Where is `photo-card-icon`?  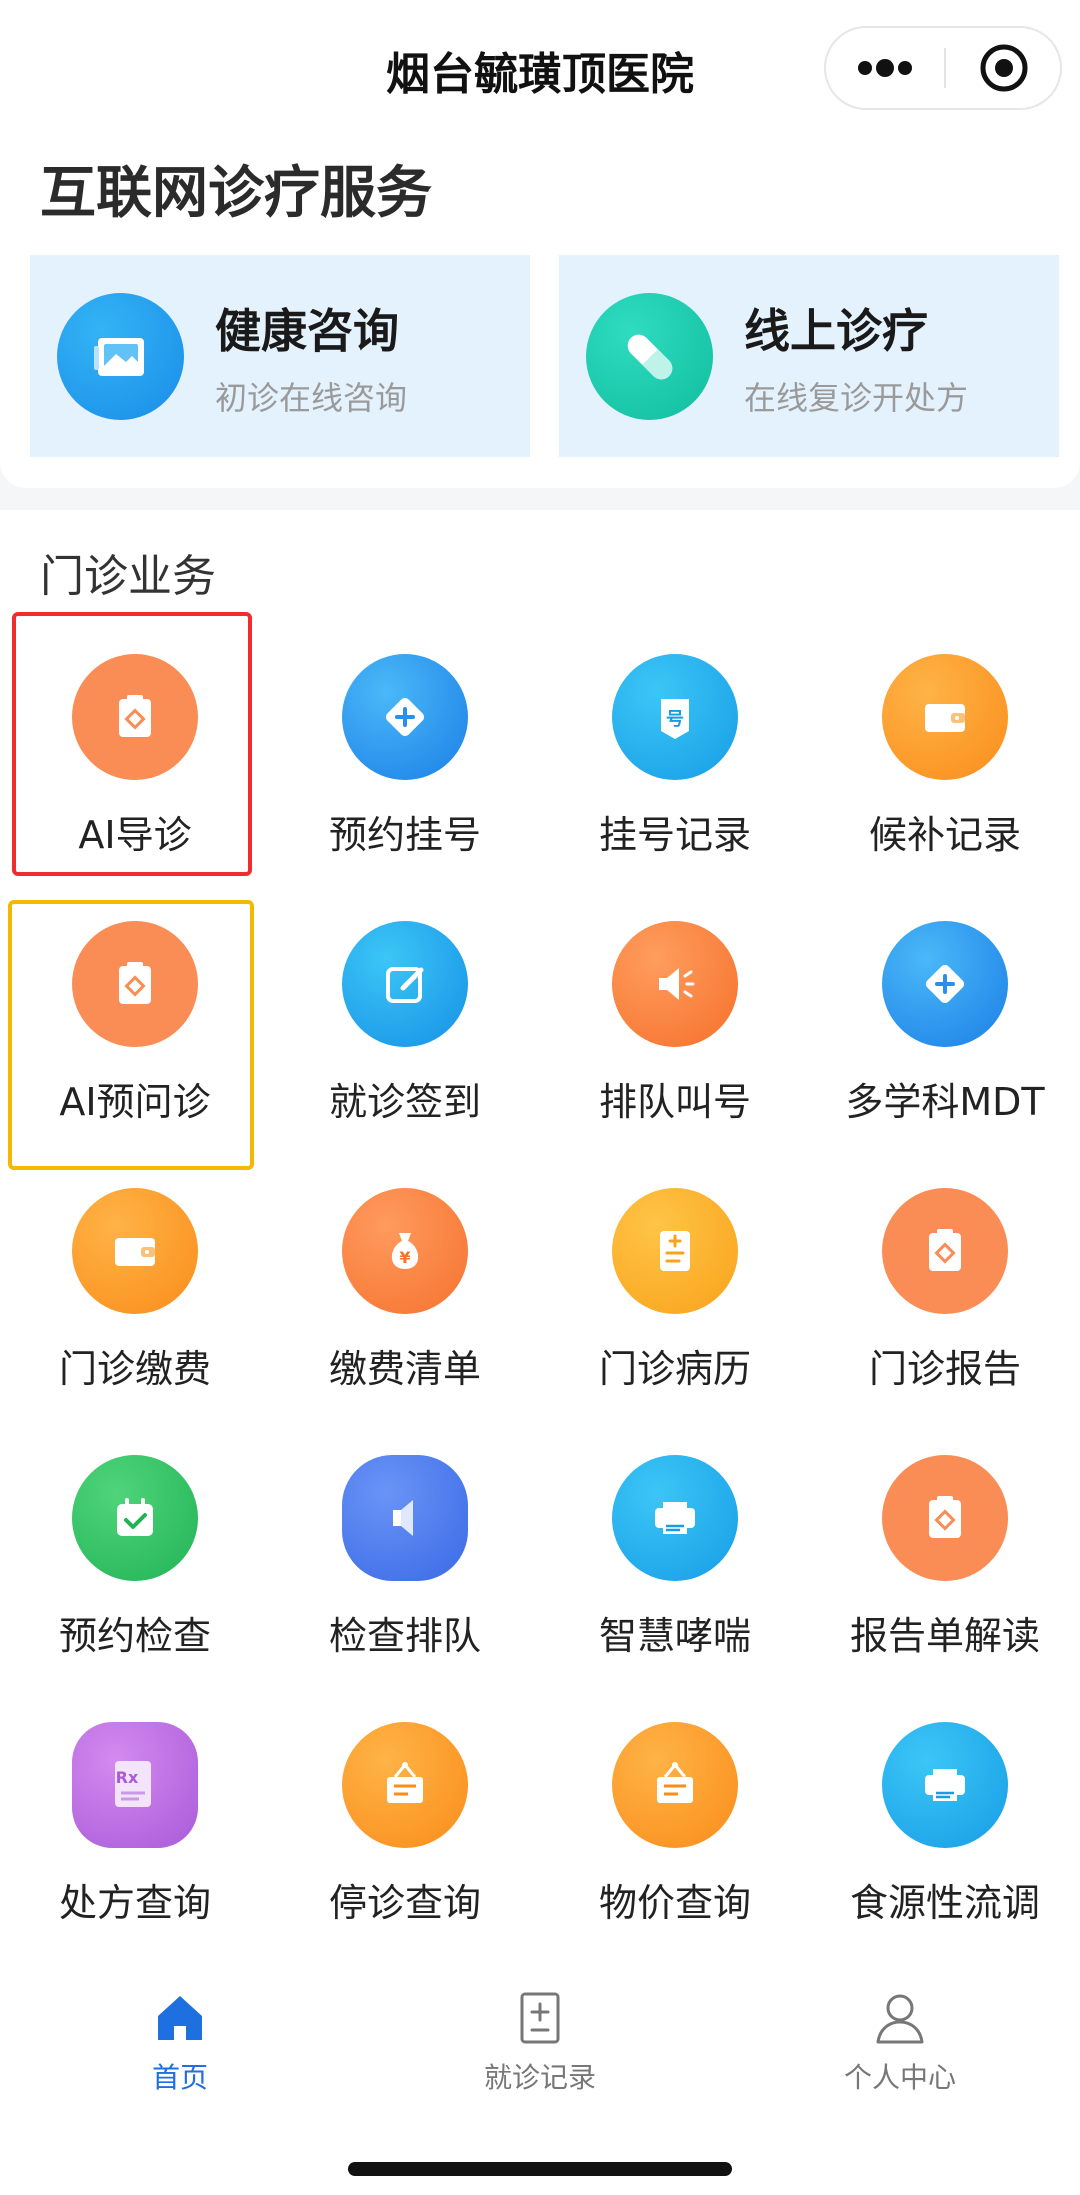
photo-card-icon is located at coordinates (120, 356).